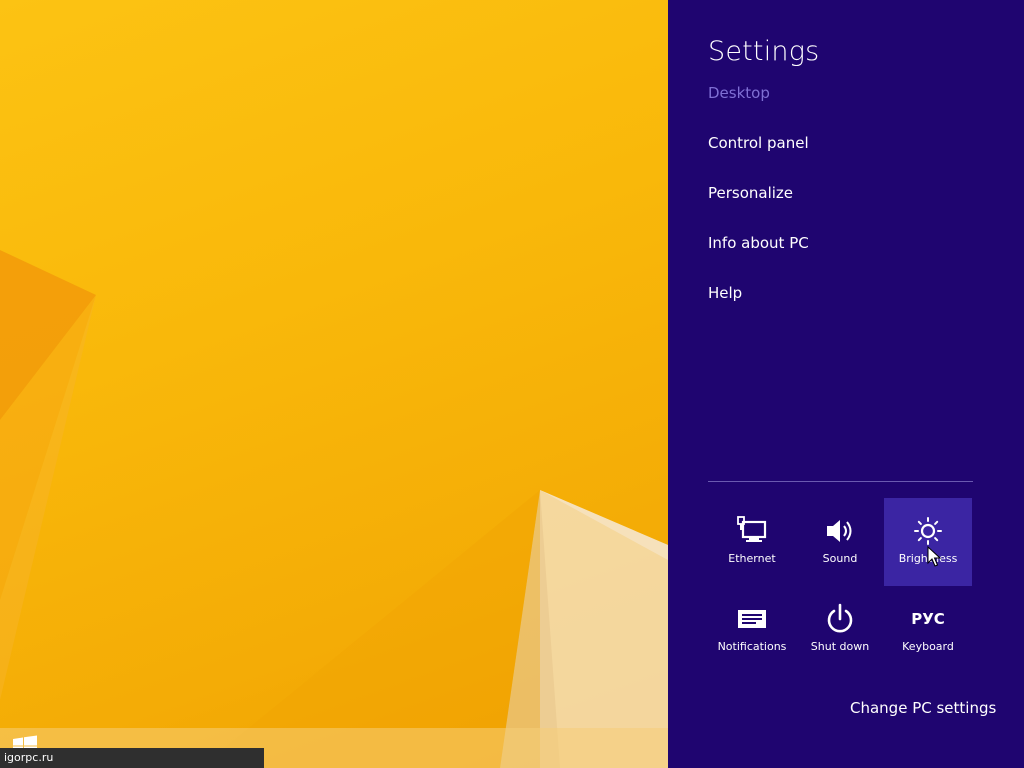 This screenshot has width=1024, height=768. I want to click on brightness-tile: Brightness, so click(928, 542).